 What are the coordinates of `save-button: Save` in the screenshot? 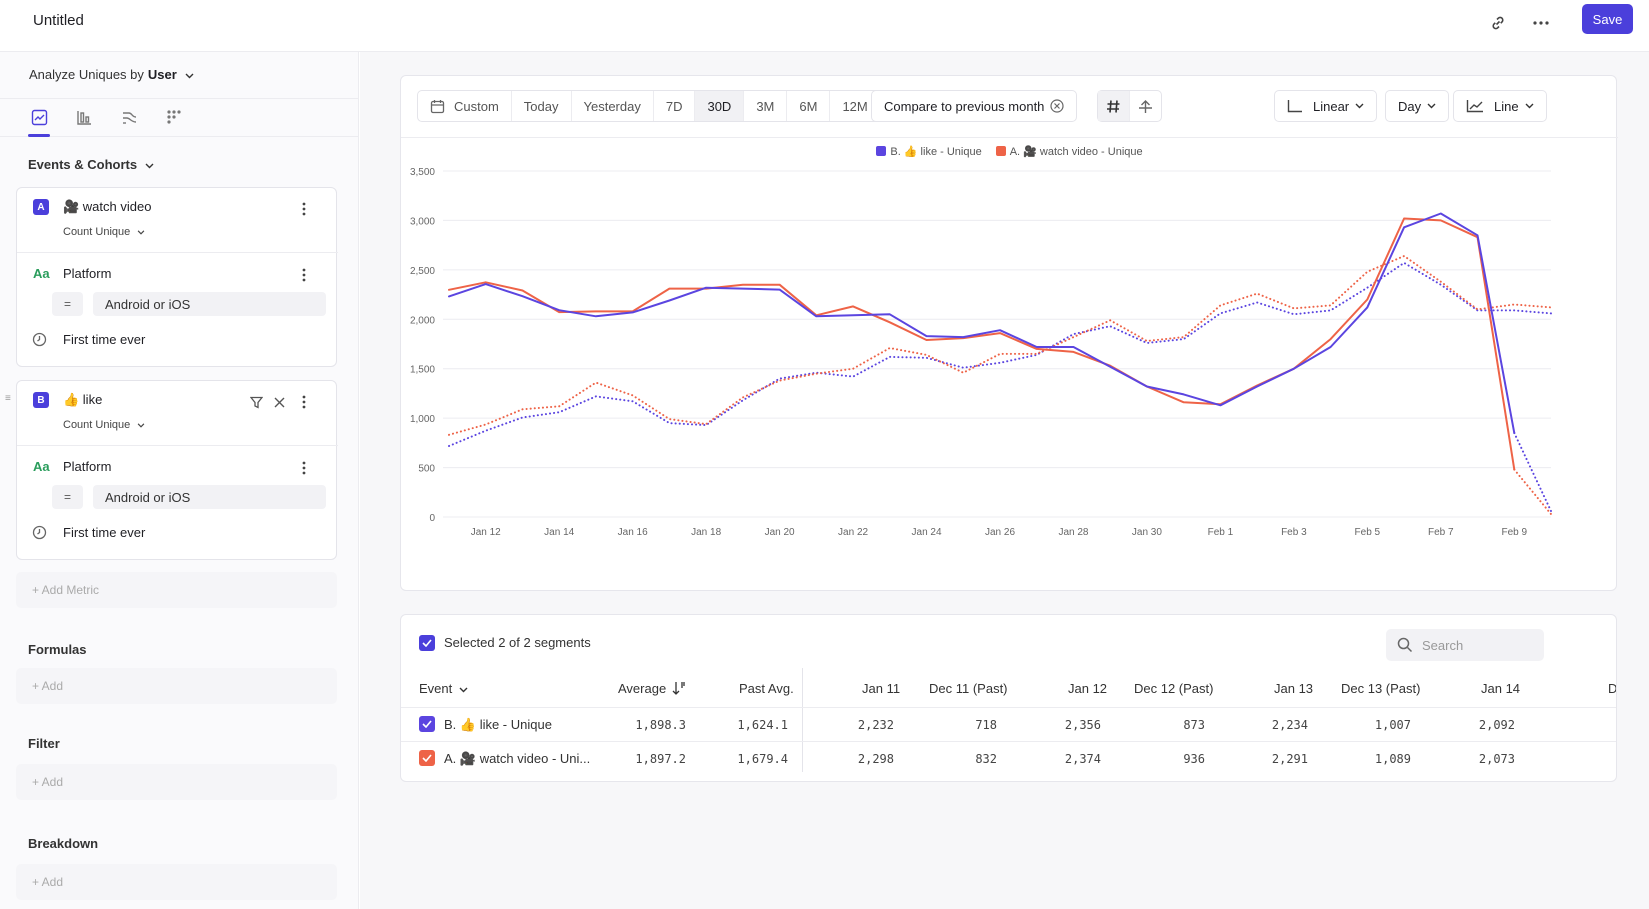 It's located at (1607, 19).